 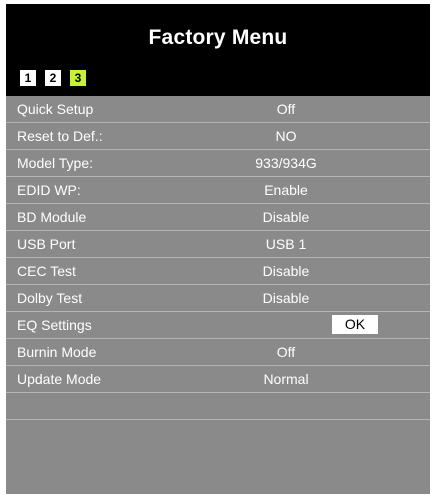 I want to click on setting-row-burnin-mode: Burnin Mode Off, so click(x=218, y=352).